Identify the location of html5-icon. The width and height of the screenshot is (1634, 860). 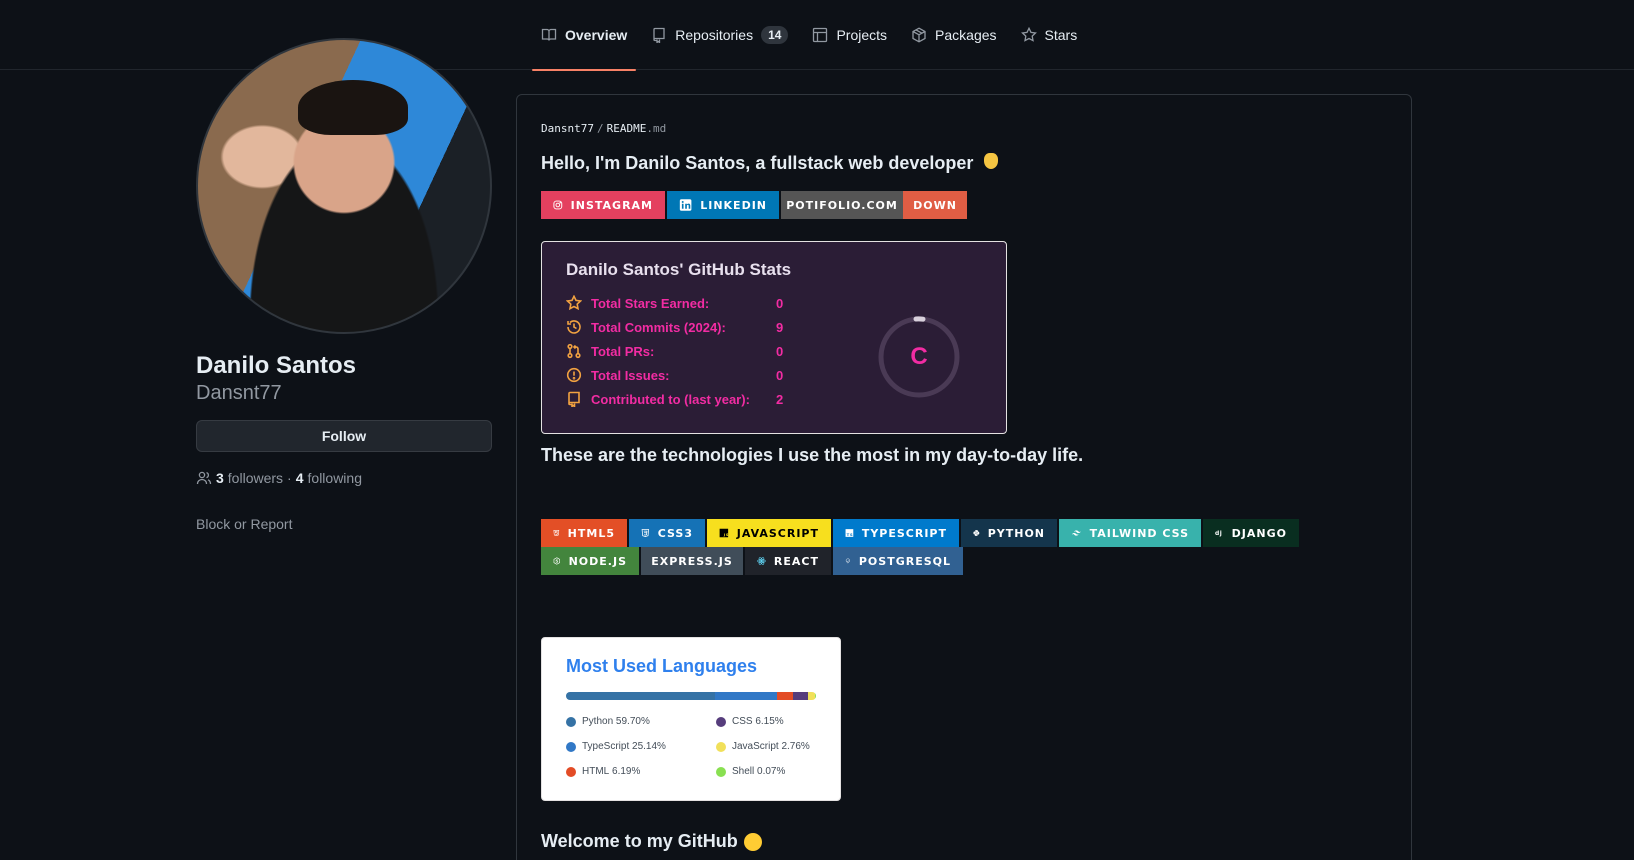
(556, 533).